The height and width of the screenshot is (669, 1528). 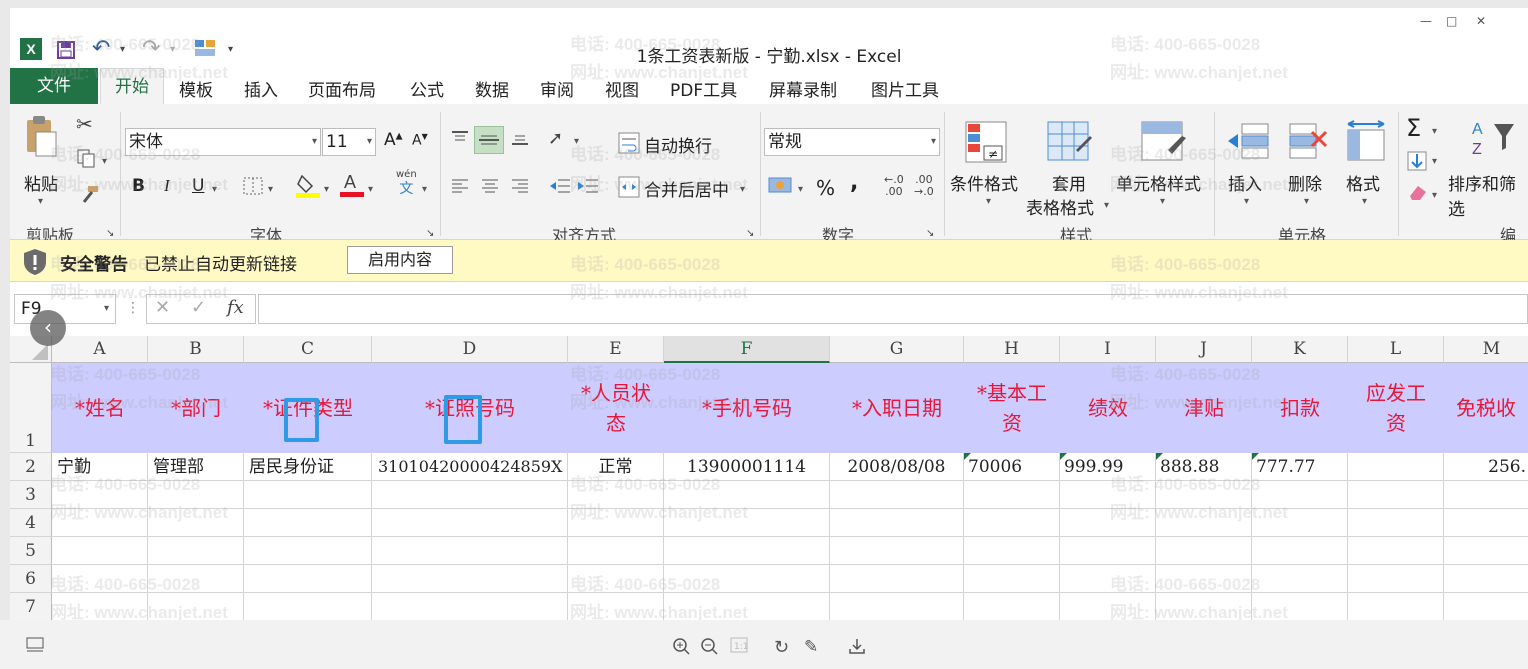 What do you see at coordinates (1162, 201) in the screenshot?
I see `cell-styles-dropdown-icon: ▾` at bounding box center [1162, 201].